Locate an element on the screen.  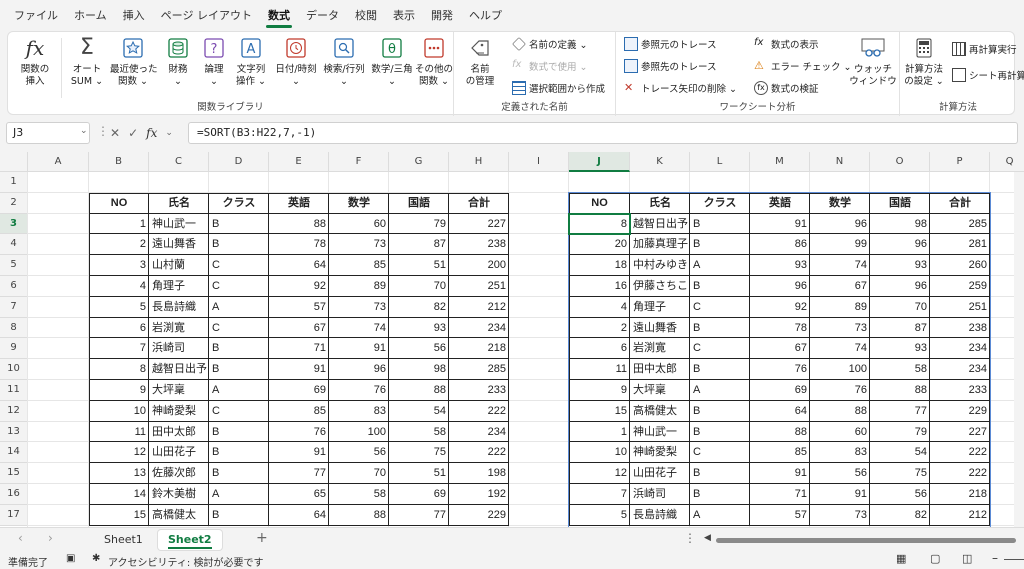
source-table-cell: 4 is located at coordinates (119, 286).